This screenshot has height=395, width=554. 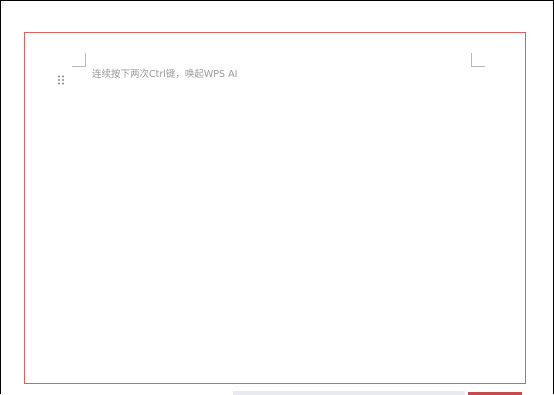 I want to click on editor-placeholder: 连续按下两次Ctrl键，唤起WPS AI, so click(x=164, y=75).